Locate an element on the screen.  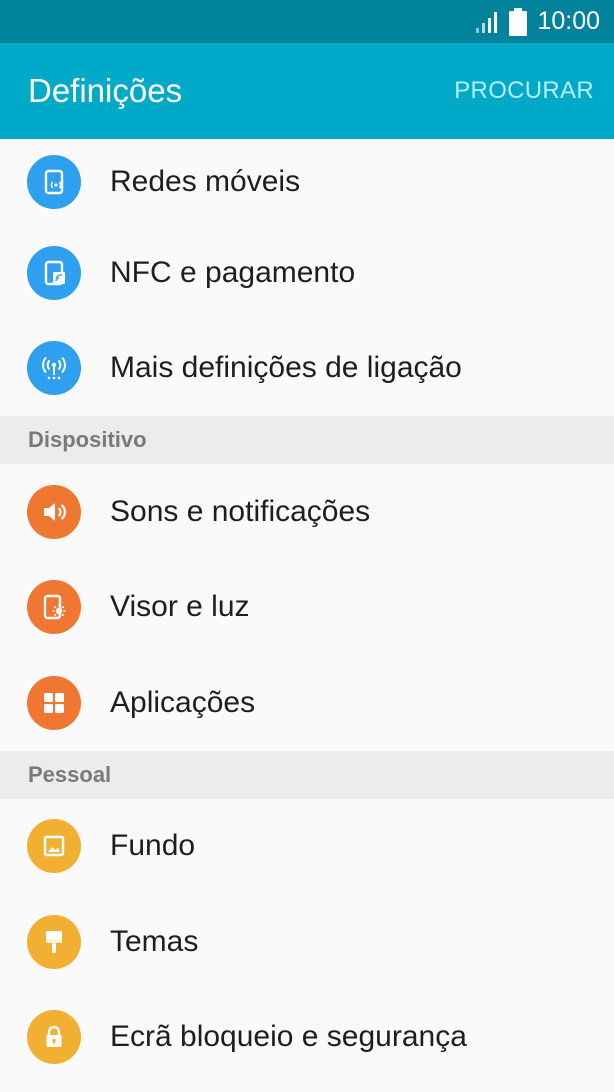
settings-item-label: Visor e luz is located at coordinates (180, 607).